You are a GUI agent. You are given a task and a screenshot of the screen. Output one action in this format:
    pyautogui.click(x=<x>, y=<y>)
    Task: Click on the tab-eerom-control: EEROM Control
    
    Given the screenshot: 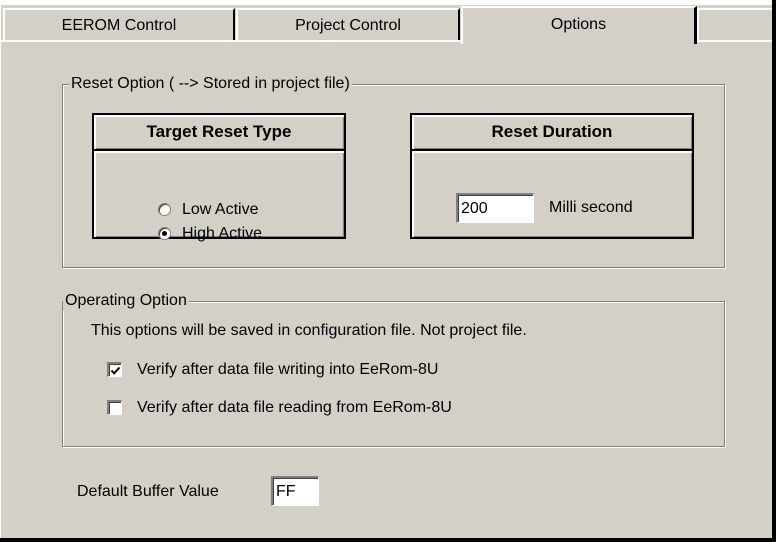 What is the action you would take?
    pyautogui.click(x=119, y=24)
    